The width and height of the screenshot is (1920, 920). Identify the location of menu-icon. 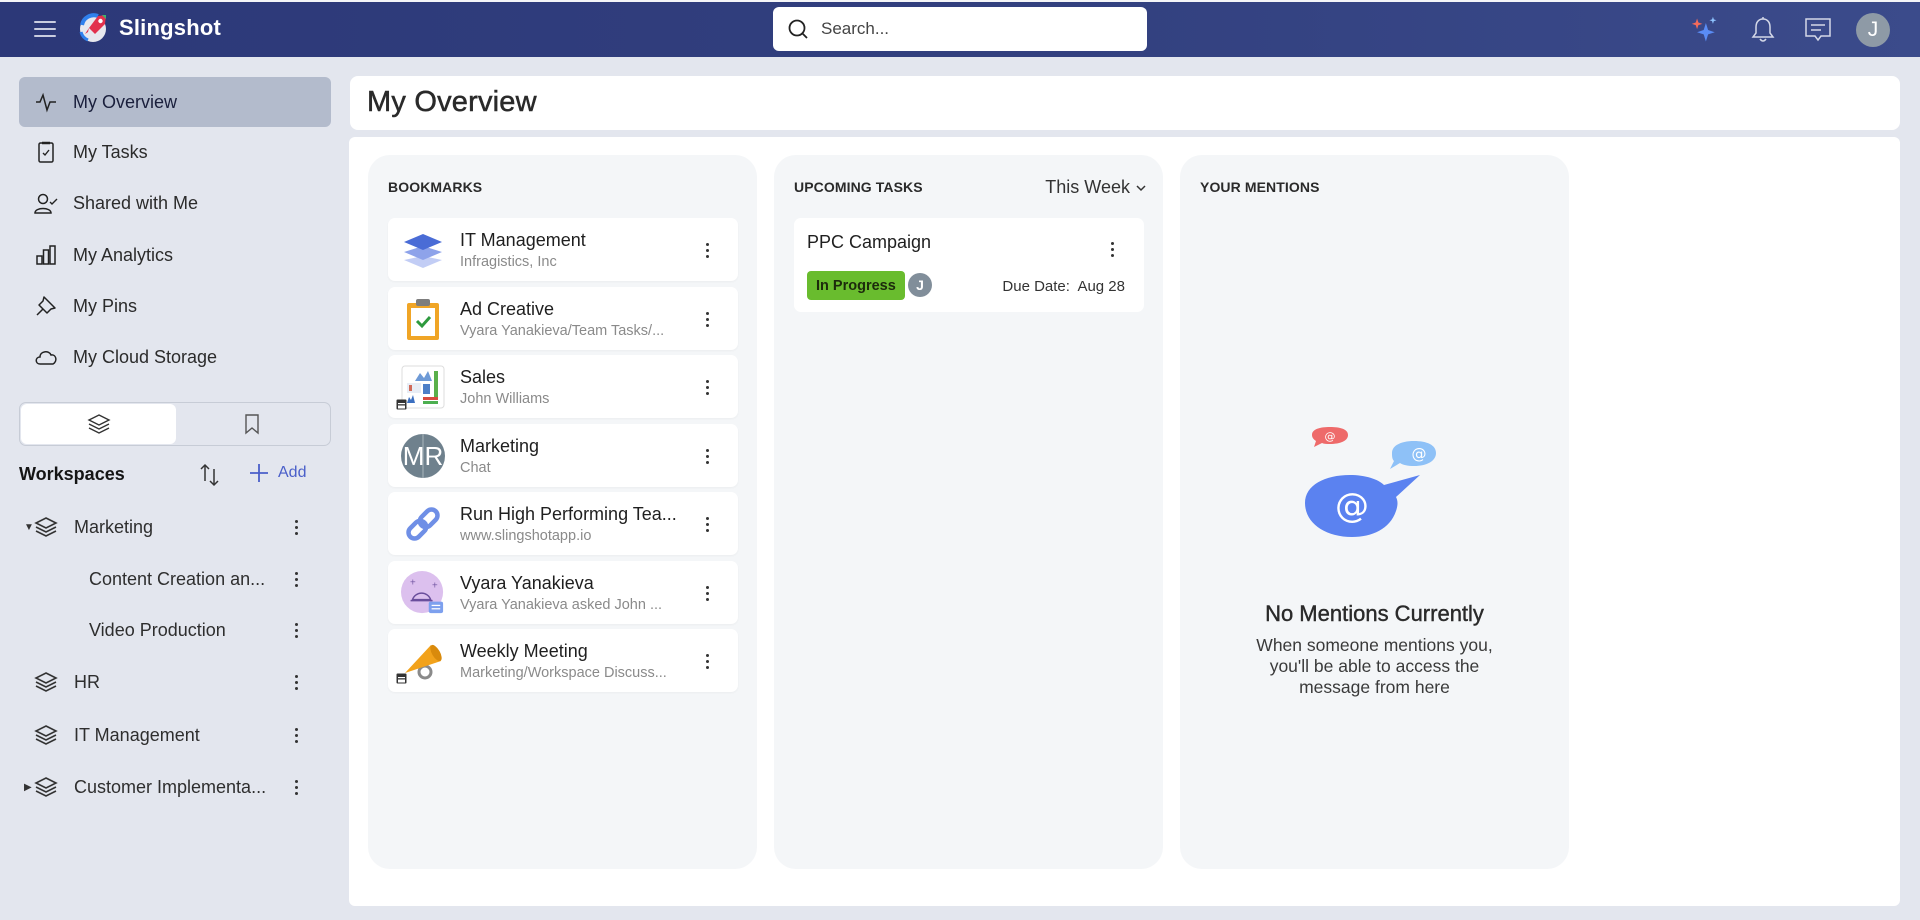
(46, 29).